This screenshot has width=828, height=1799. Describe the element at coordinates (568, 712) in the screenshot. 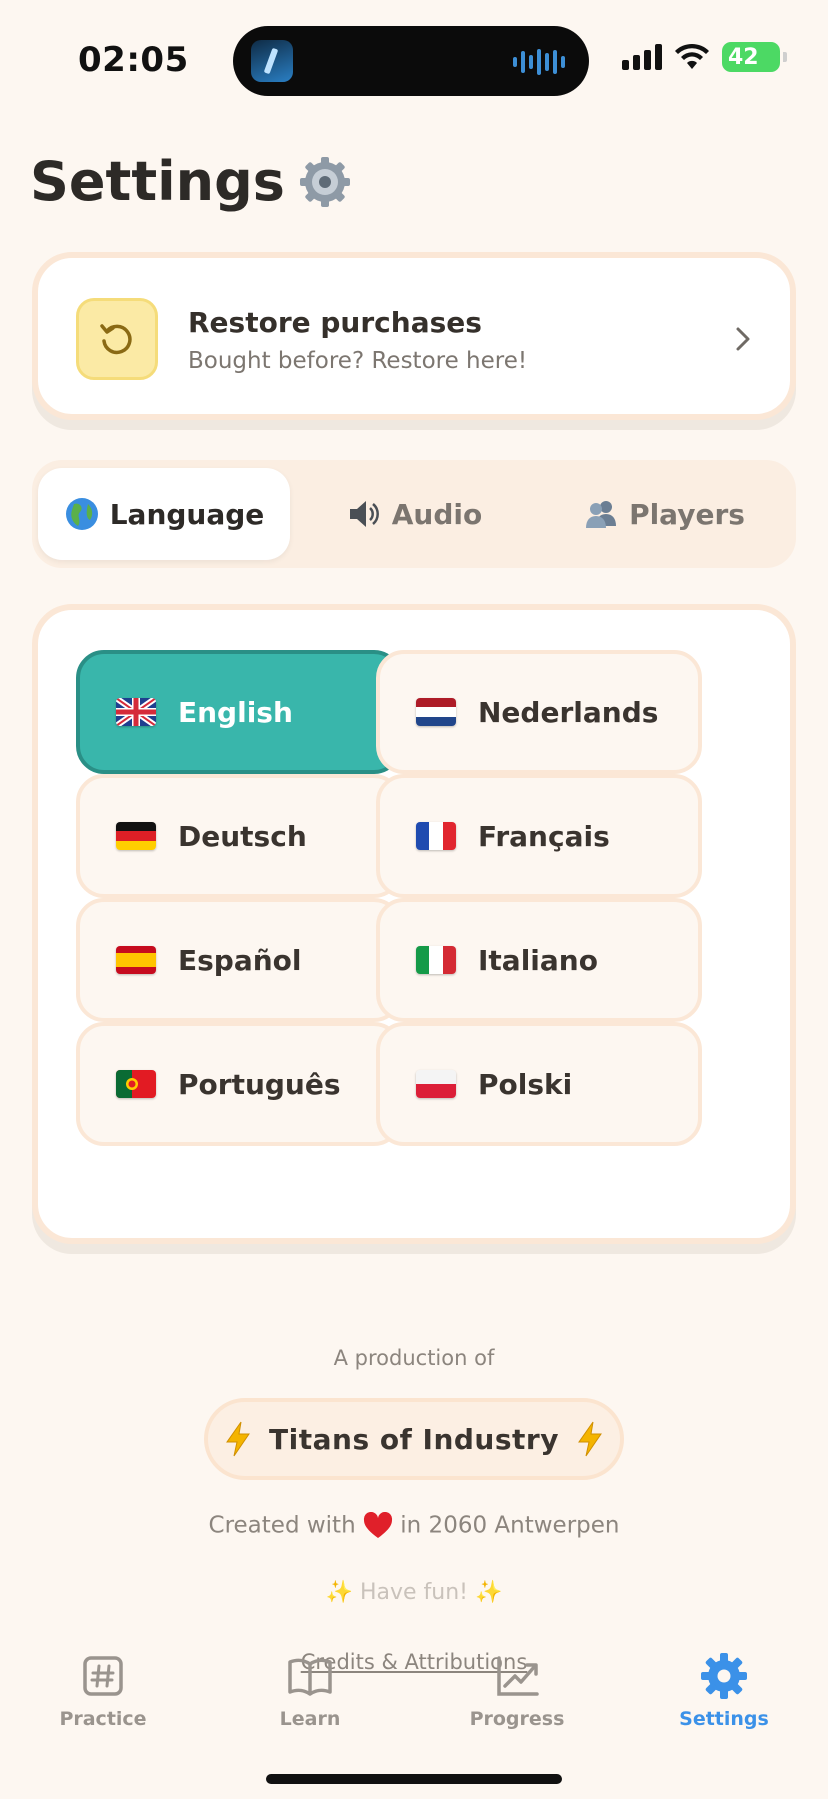

I see `language-label: Nederlands` at that location.